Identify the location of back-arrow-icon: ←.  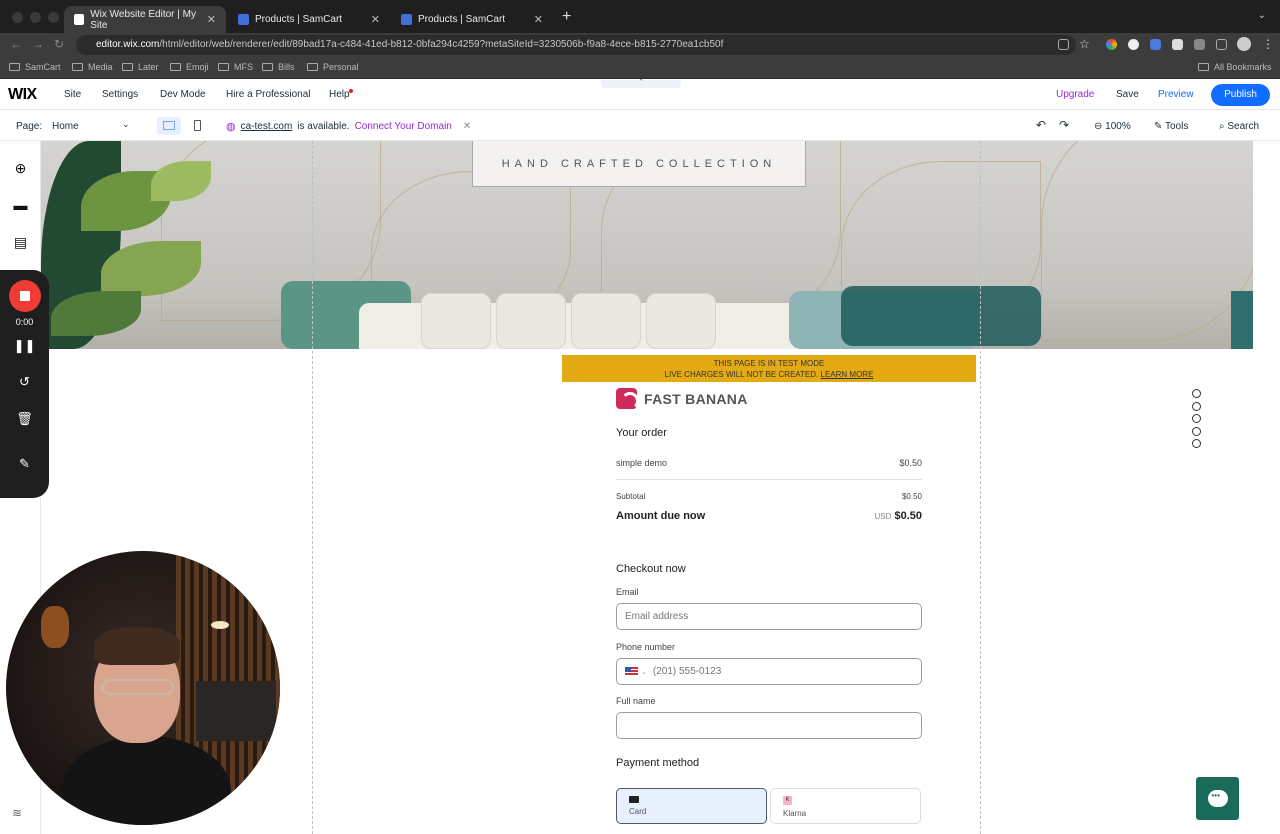
(16, 44).